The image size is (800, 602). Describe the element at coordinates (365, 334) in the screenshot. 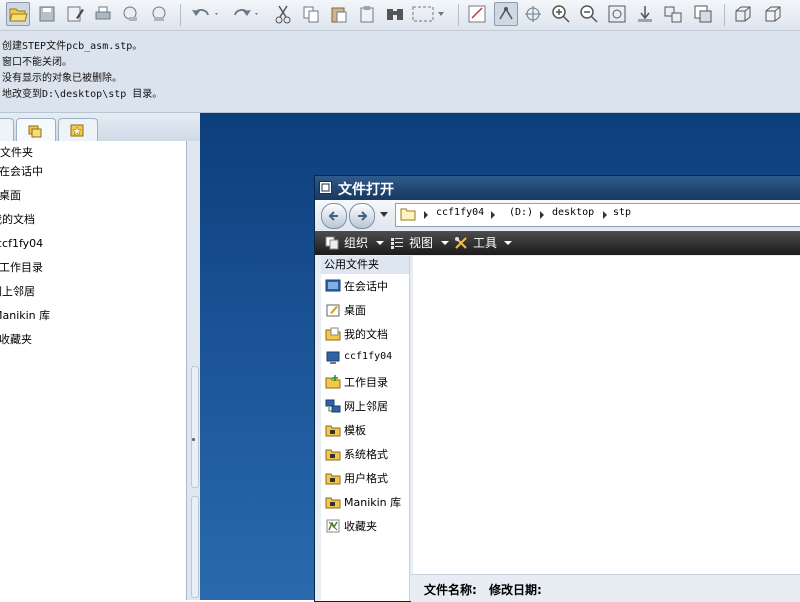

I see `favorite-my-documents: 我的文档` at that location.